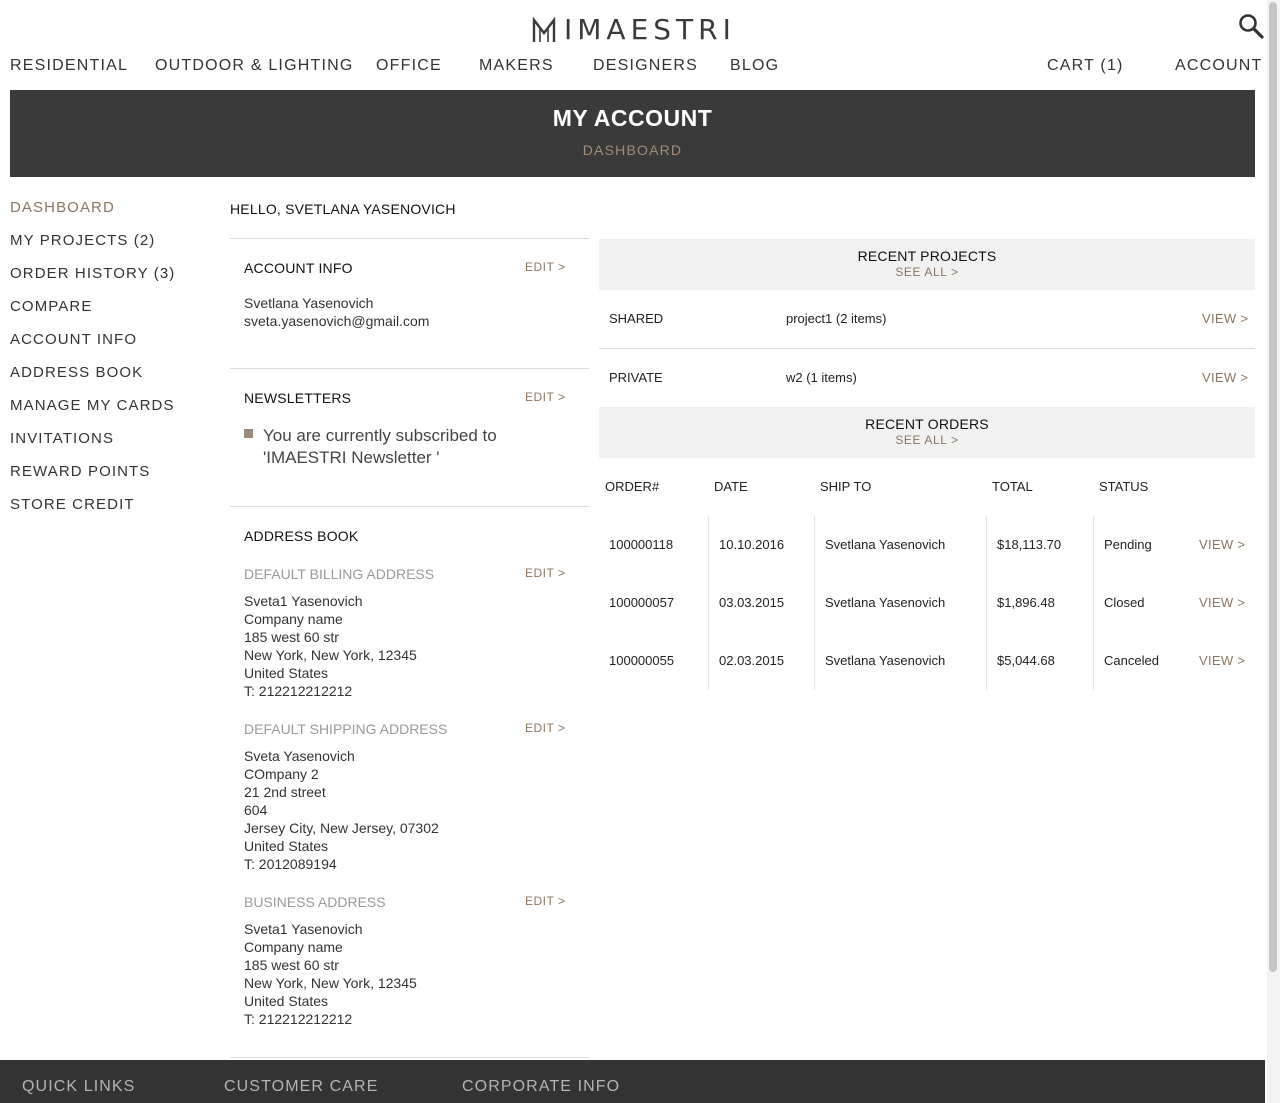  Describe the element at coordinates (298, 268) in the screenshot. I see `account-info-title: ACCOUNT INFO` at that location.